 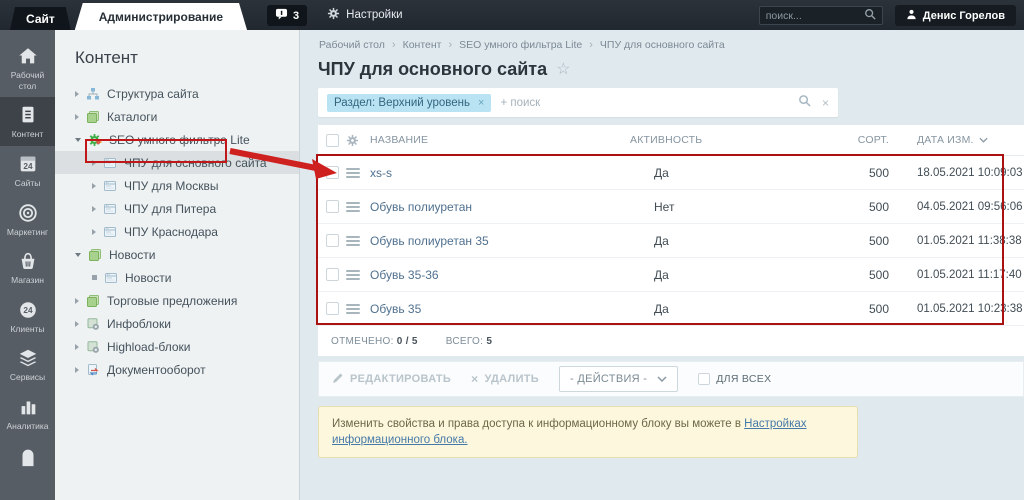 What do you see at coordinates (563, 69) in the screenshot?
I see `favorite-star-icon: ☆` at bounding box center [563, 69].